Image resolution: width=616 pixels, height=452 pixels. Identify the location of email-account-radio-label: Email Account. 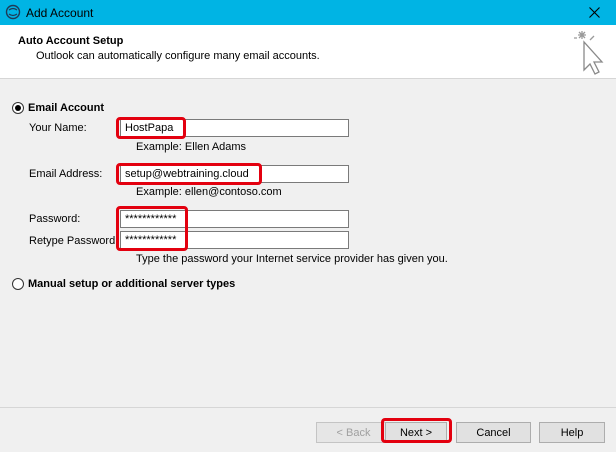
(66, 108).